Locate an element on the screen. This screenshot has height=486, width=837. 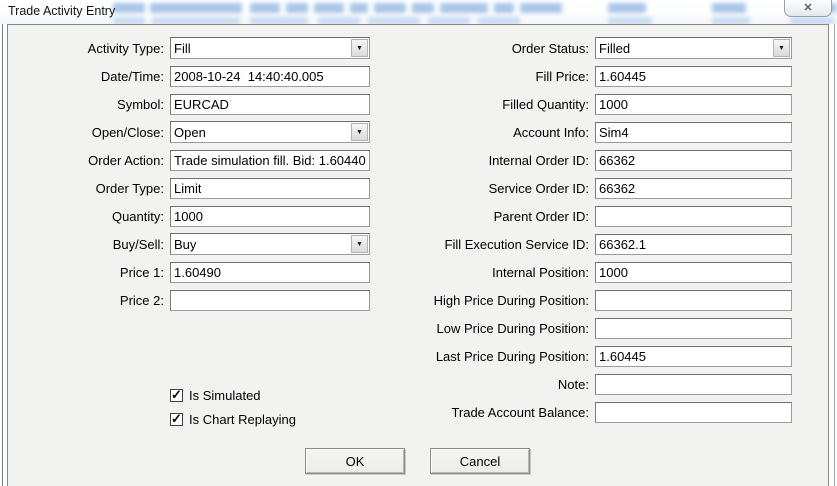
fill-price-label: Fill Price: is located at coordinates (562, 76).